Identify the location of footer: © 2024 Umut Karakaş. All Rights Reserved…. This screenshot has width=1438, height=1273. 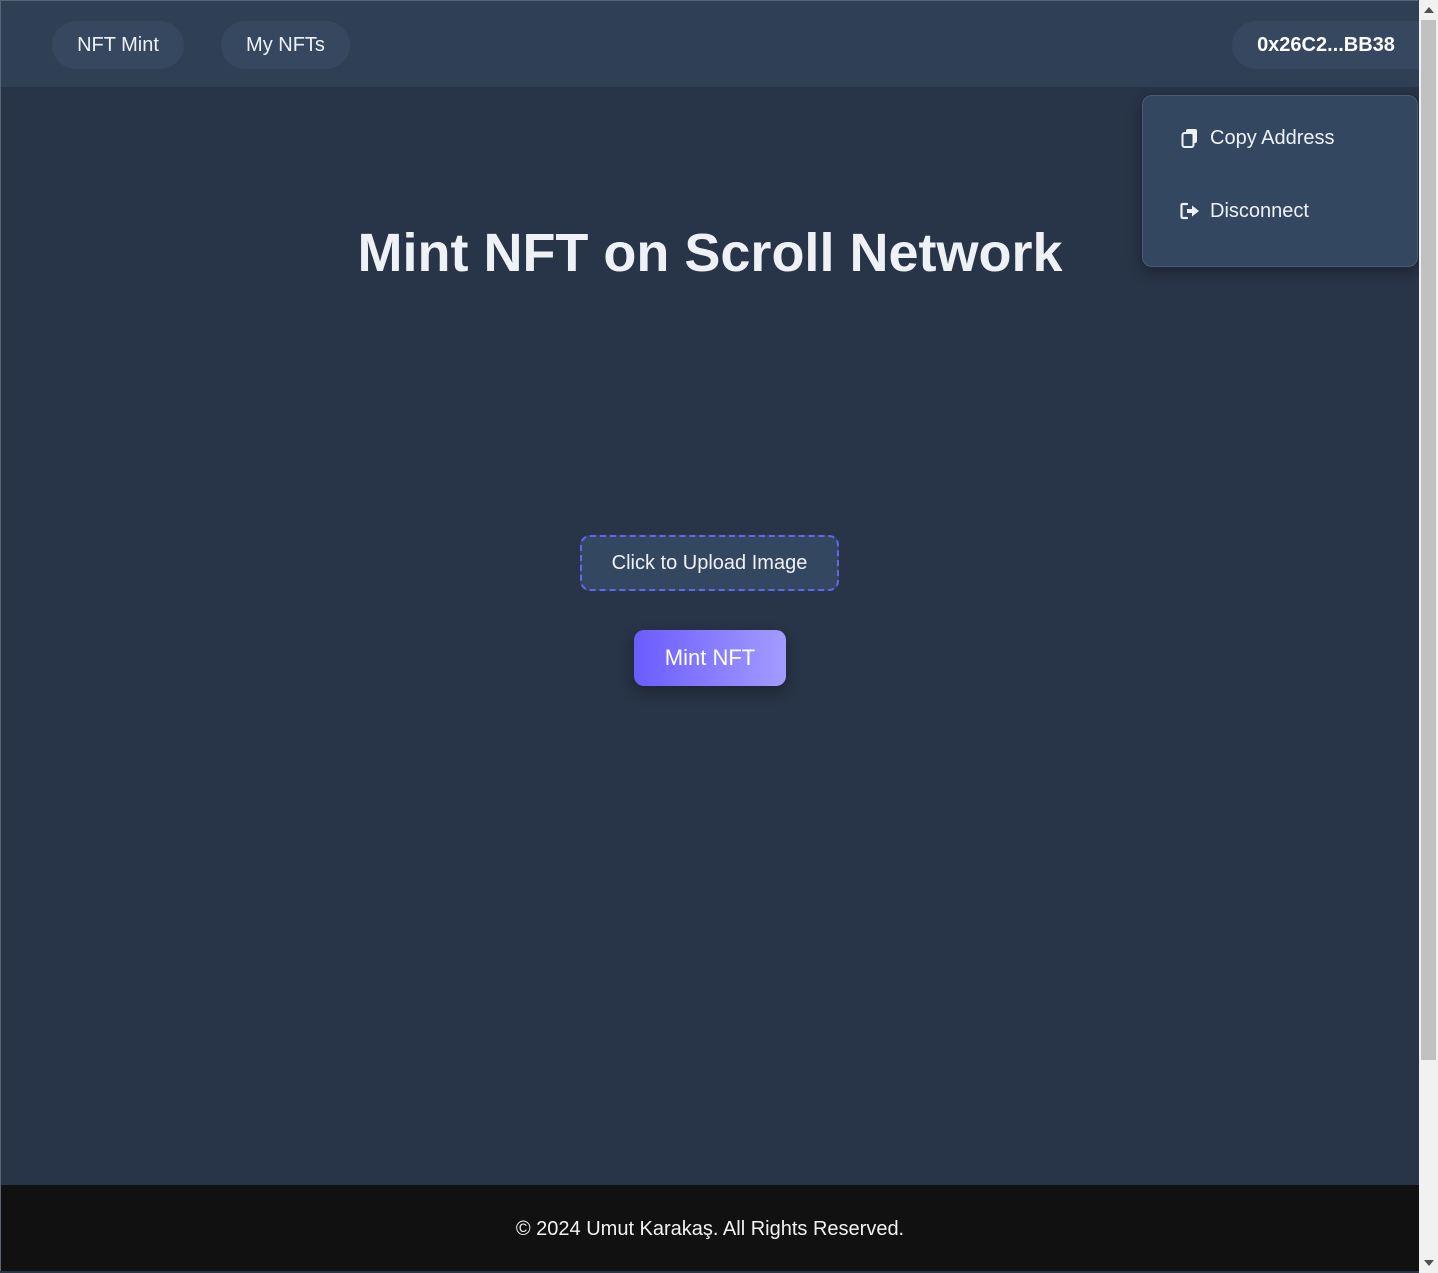
(710, 1228).